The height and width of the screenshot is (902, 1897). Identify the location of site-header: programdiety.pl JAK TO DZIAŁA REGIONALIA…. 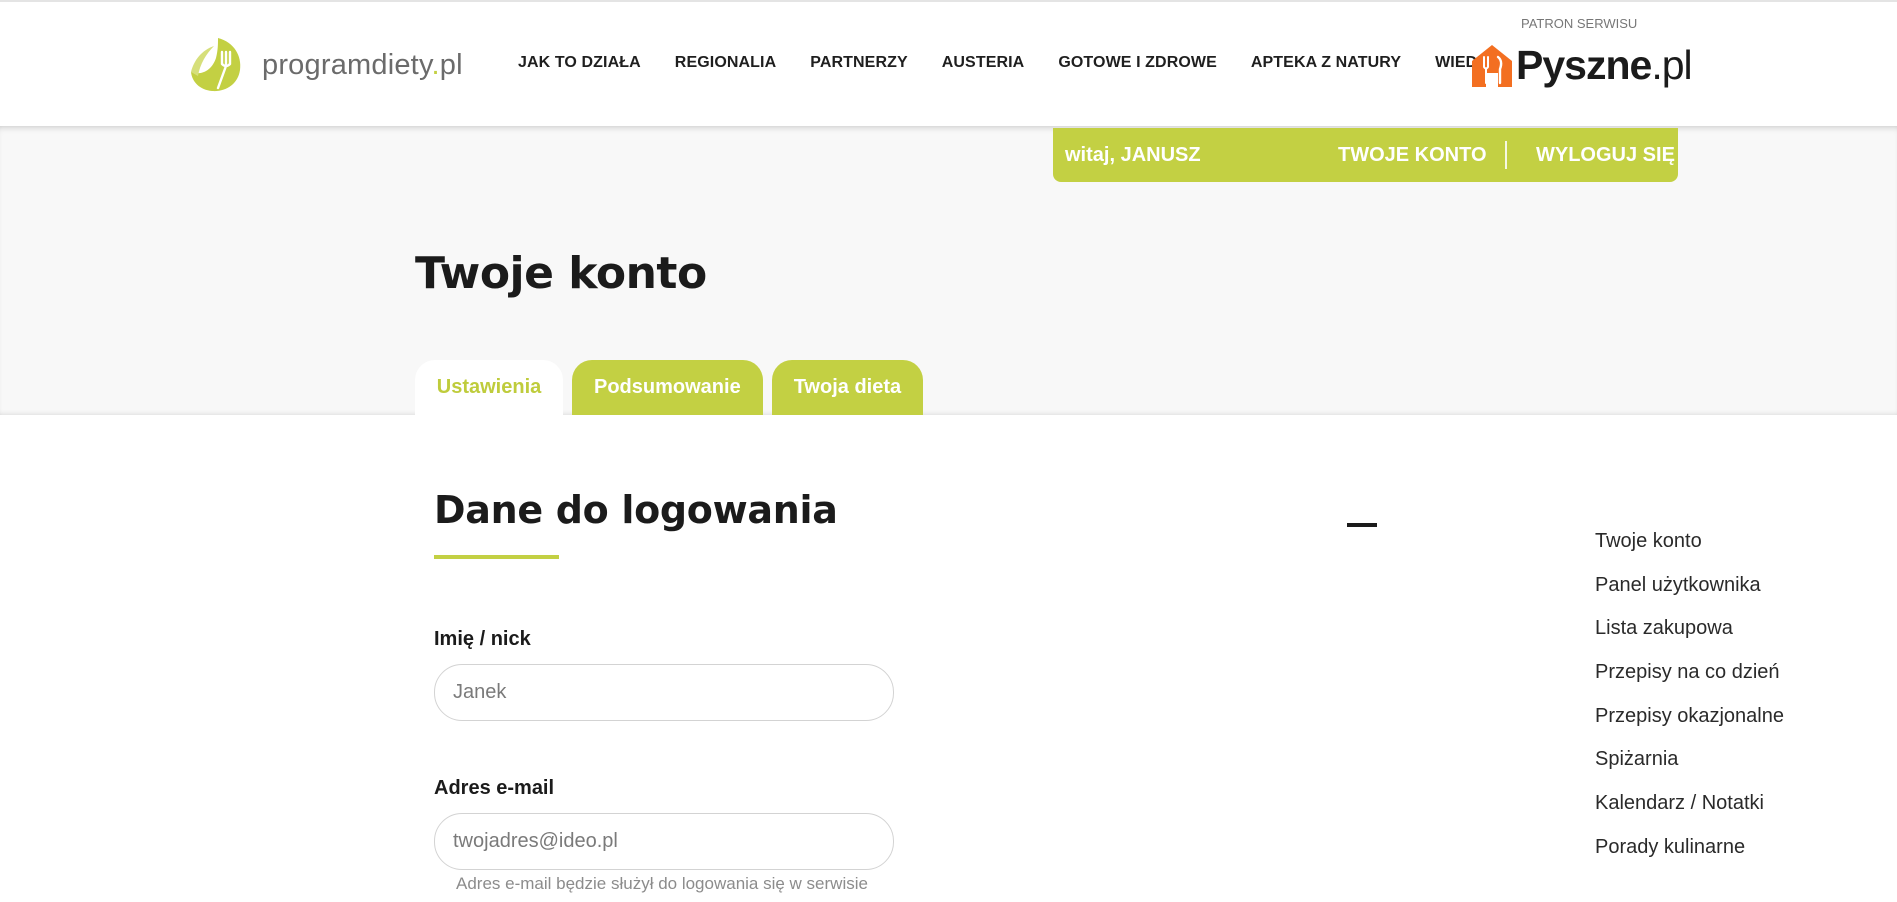
(948, 63).